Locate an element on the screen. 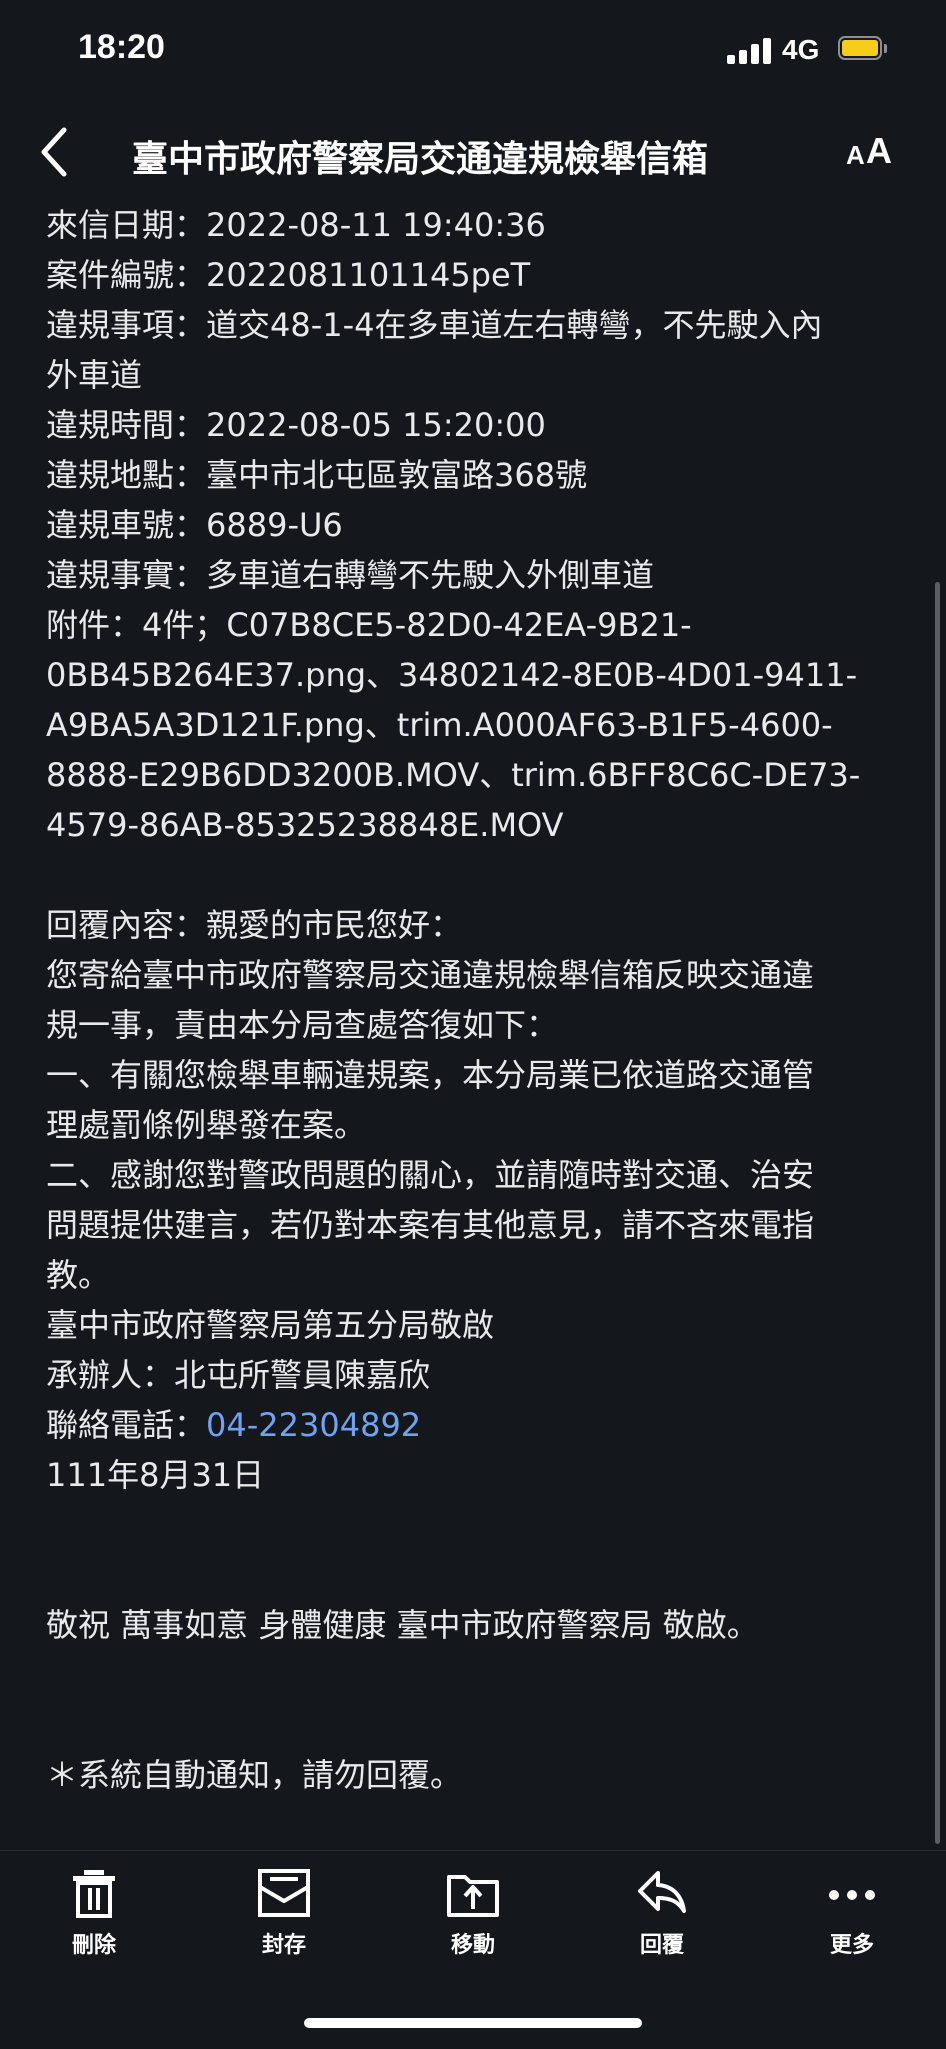  archive-button: 封存 is located at coordinates (284, 1917).